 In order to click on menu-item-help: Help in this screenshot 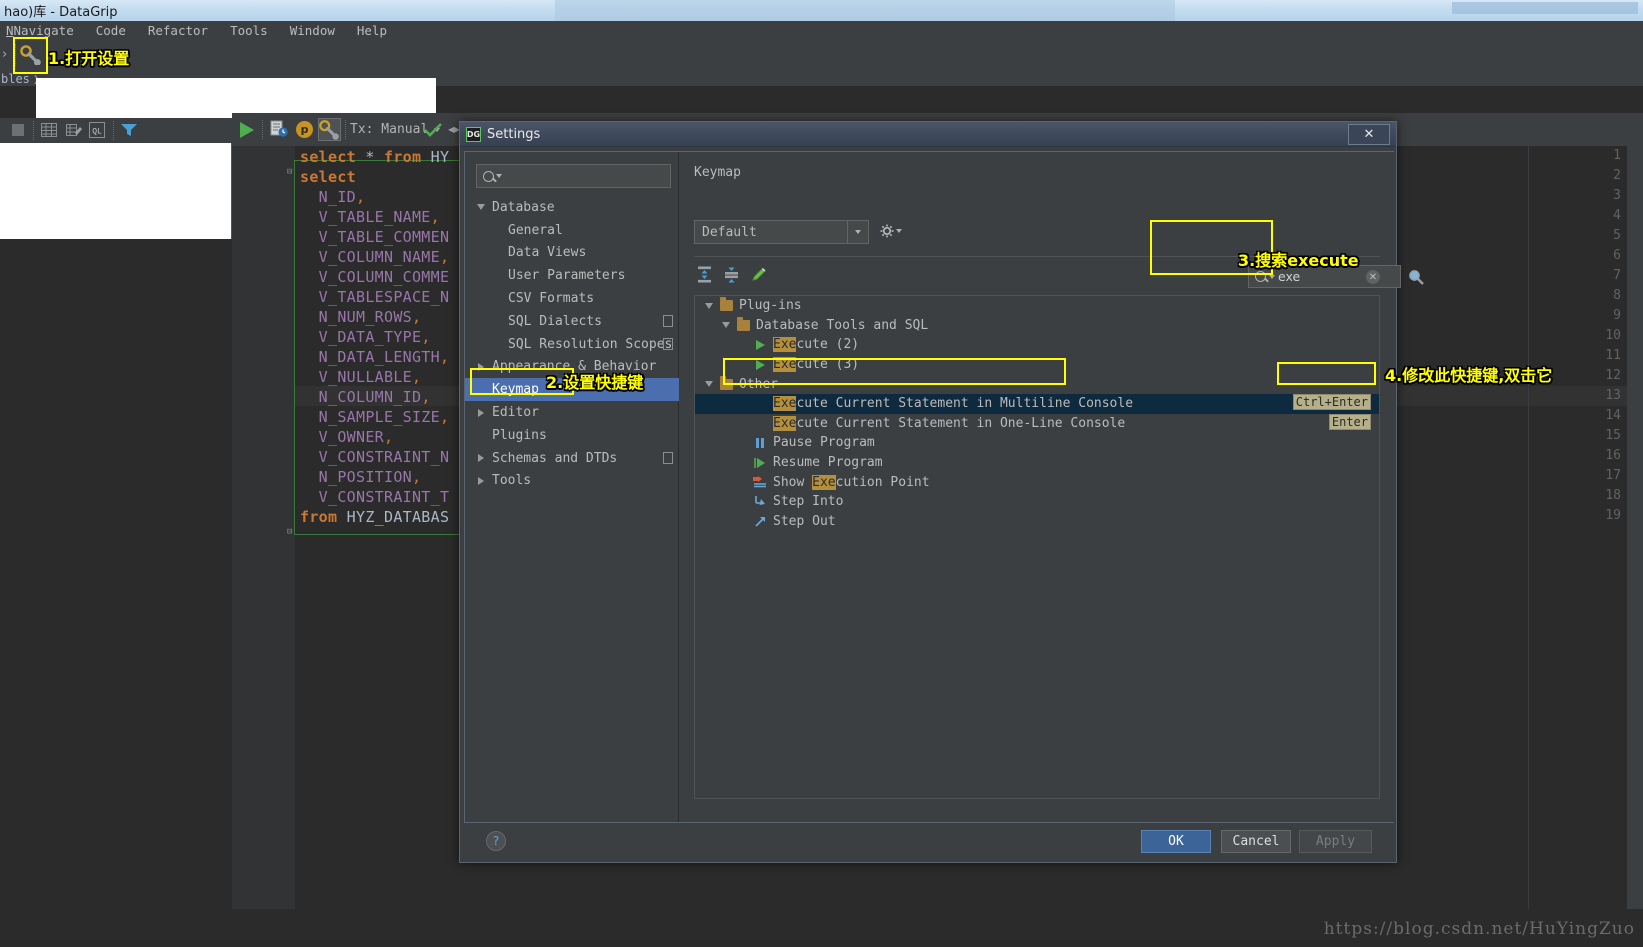, I will do `click(372, 30)`.